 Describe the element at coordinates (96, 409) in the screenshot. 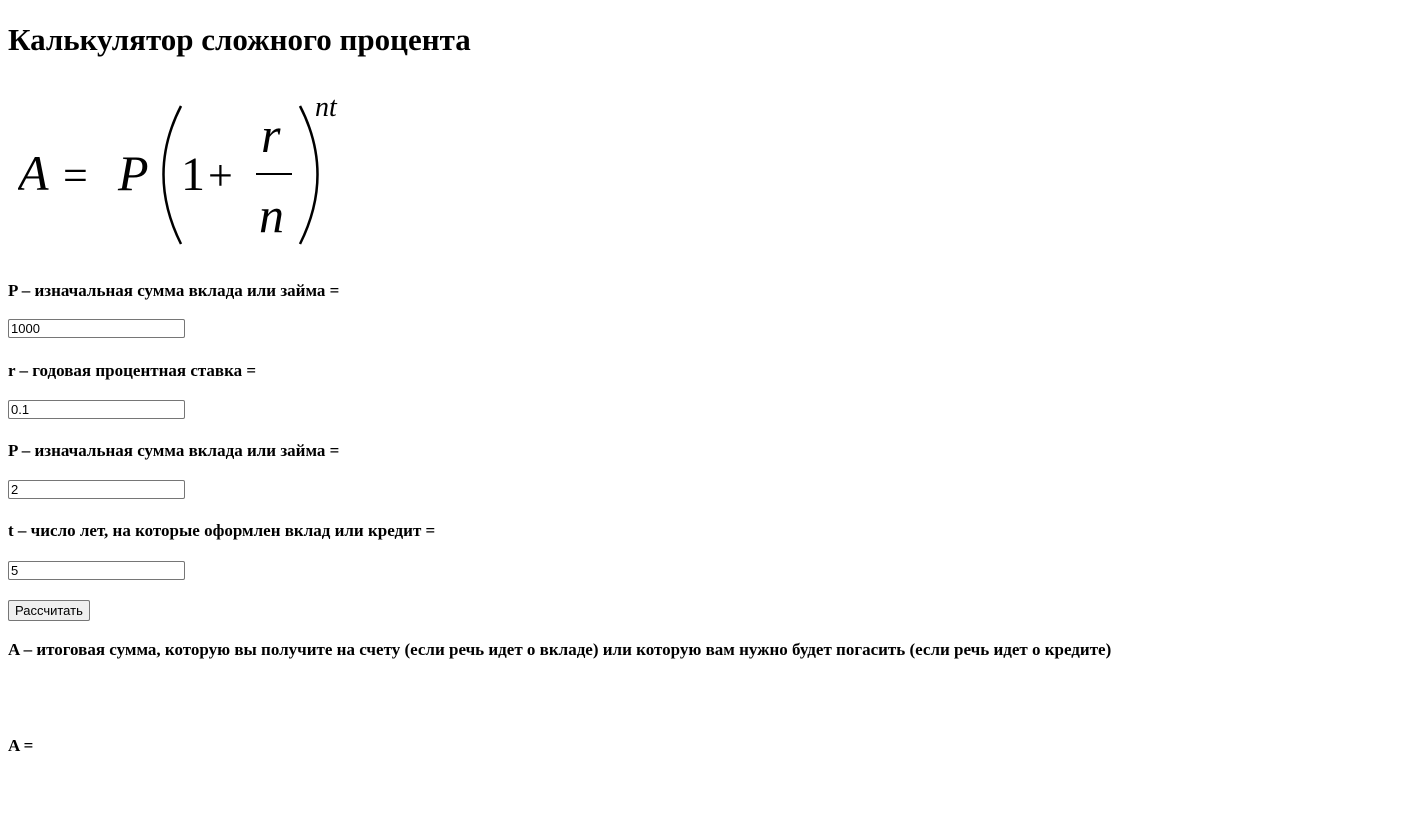

I see `rate-input` at that location.